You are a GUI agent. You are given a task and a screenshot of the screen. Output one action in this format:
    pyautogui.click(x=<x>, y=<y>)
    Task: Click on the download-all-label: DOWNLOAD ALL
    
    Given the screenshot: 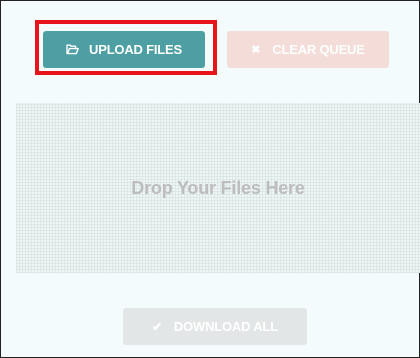 What is the action you would take?
    pyautogui.click(x=225, y=326)
    